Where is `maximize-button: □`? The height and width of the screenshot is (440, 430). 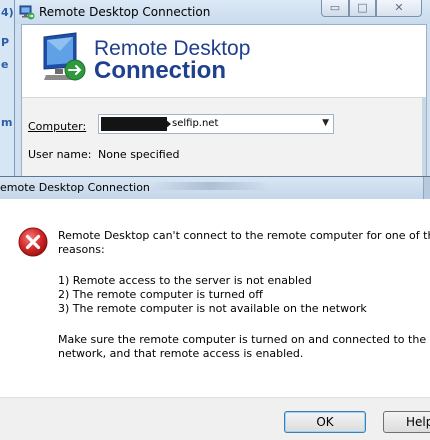 maximize-button: □ is located at coordinates (362, 8).